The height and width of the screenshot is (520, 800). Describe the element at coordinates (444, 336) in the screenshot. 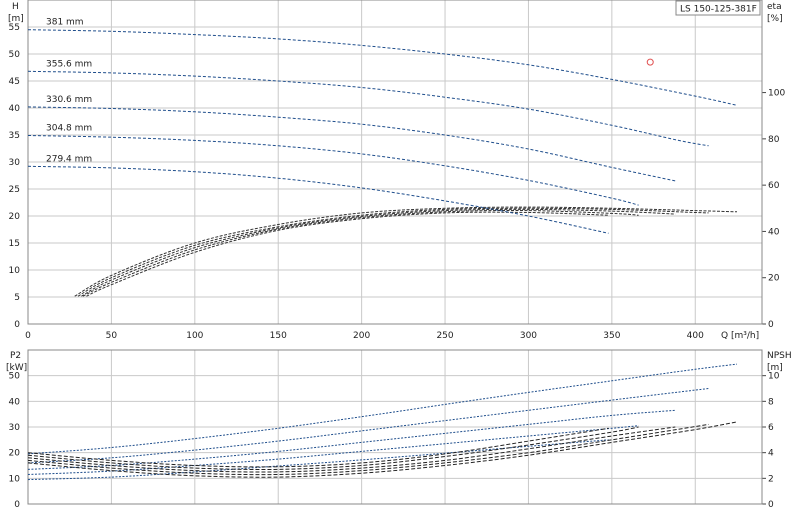

I see `x-tick-label: 250` at that location.